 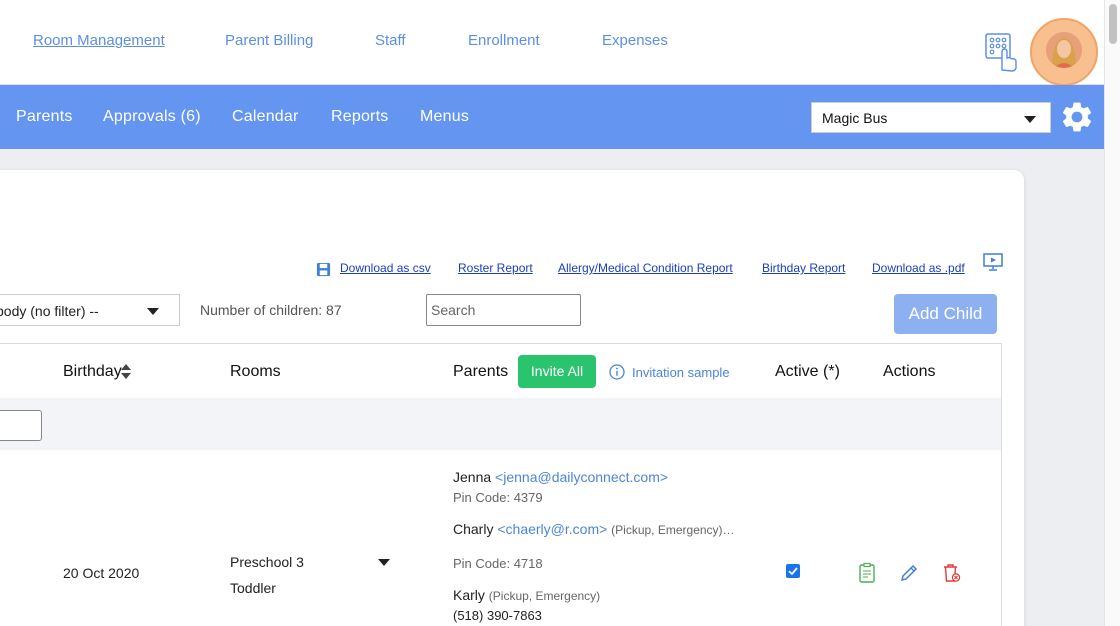 What do you see at coordinates (473, 529) in the screenshot?
I see `parent-name: Charly` at bounding box center [473, 529].